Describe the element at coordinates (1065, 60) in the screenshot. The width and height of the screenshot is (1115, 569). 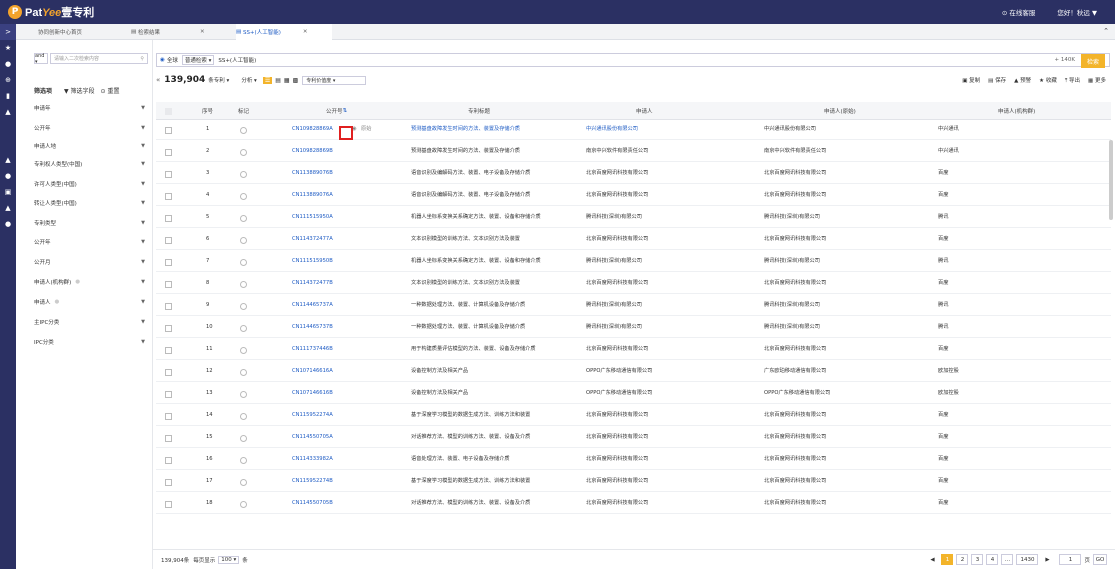
I see `extra-count: + 140K` at that location.